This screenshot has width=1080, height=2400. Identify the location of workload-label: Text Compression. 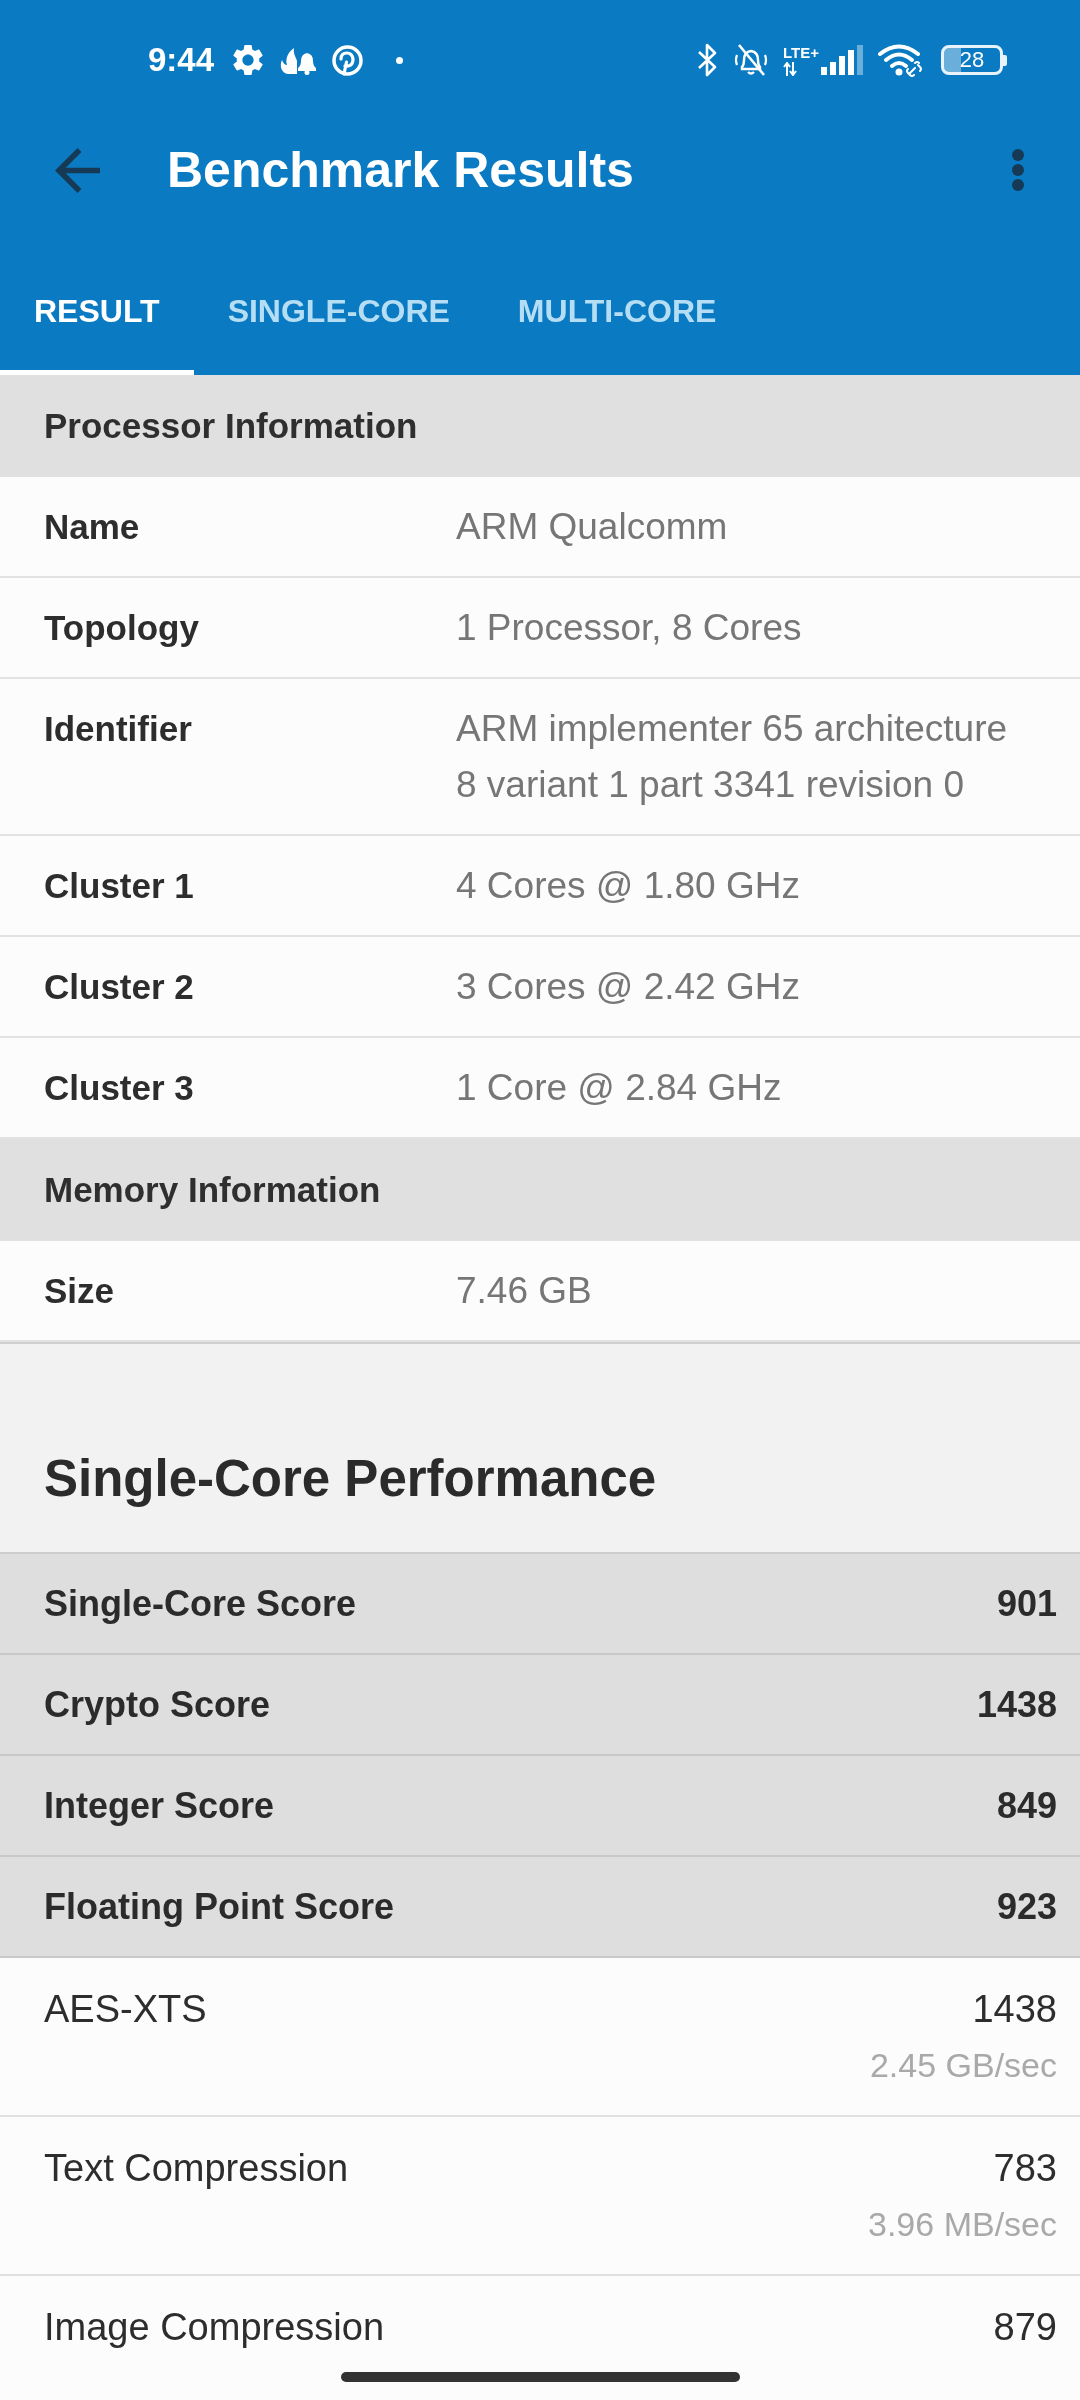
(196, 2168).